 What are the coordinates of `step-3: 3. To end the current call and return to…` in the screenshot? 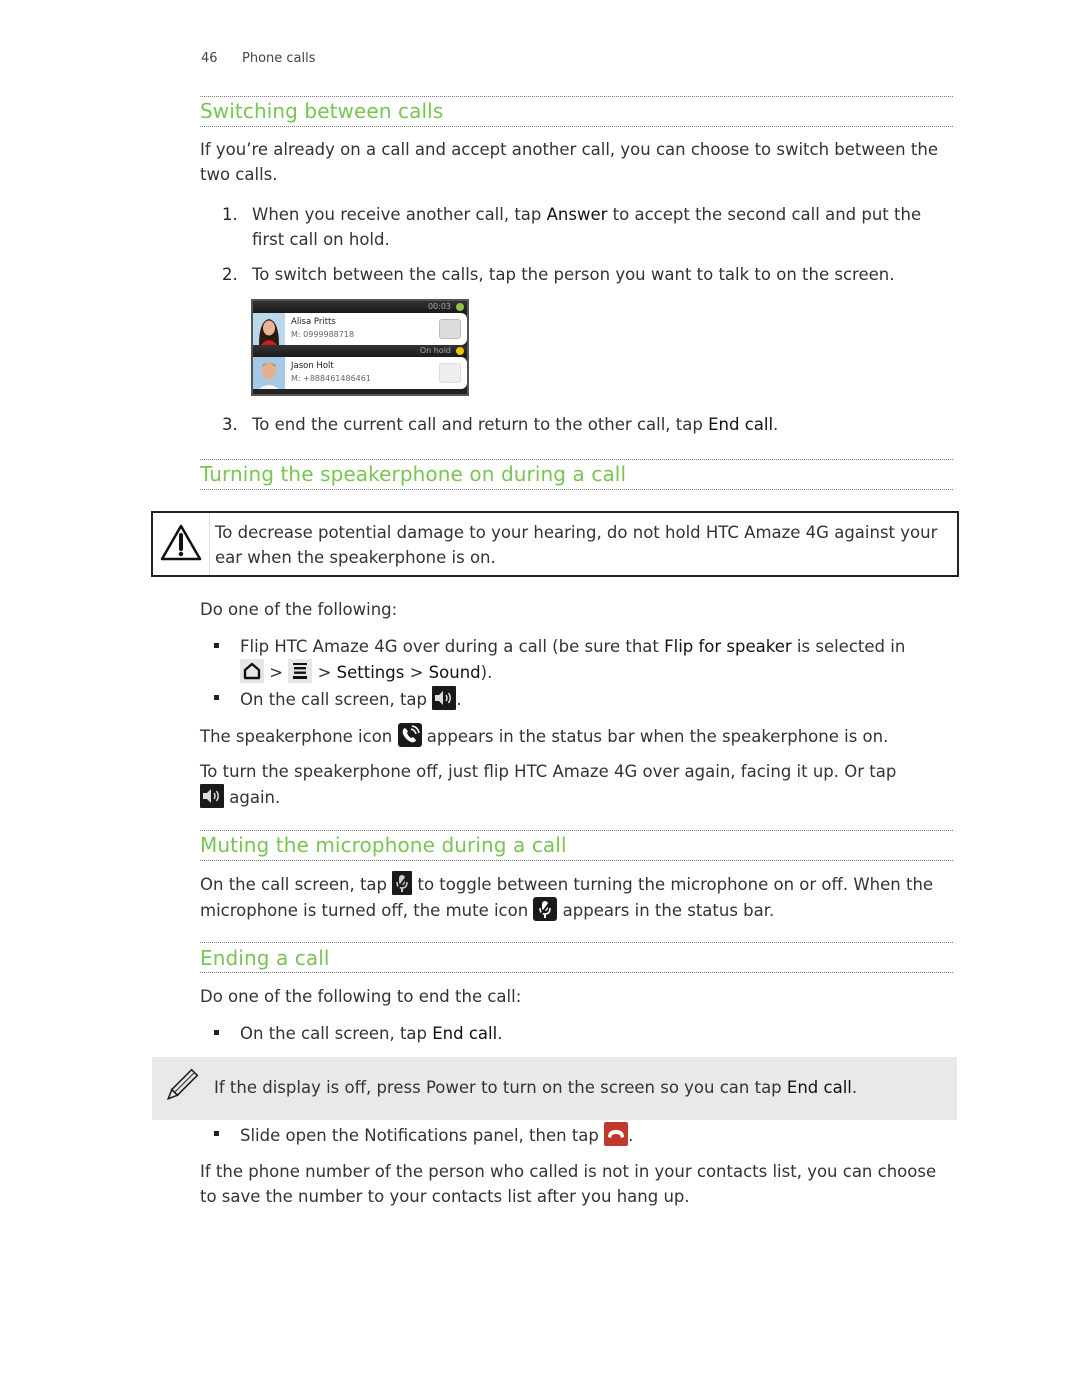 It's located at (587, 424).